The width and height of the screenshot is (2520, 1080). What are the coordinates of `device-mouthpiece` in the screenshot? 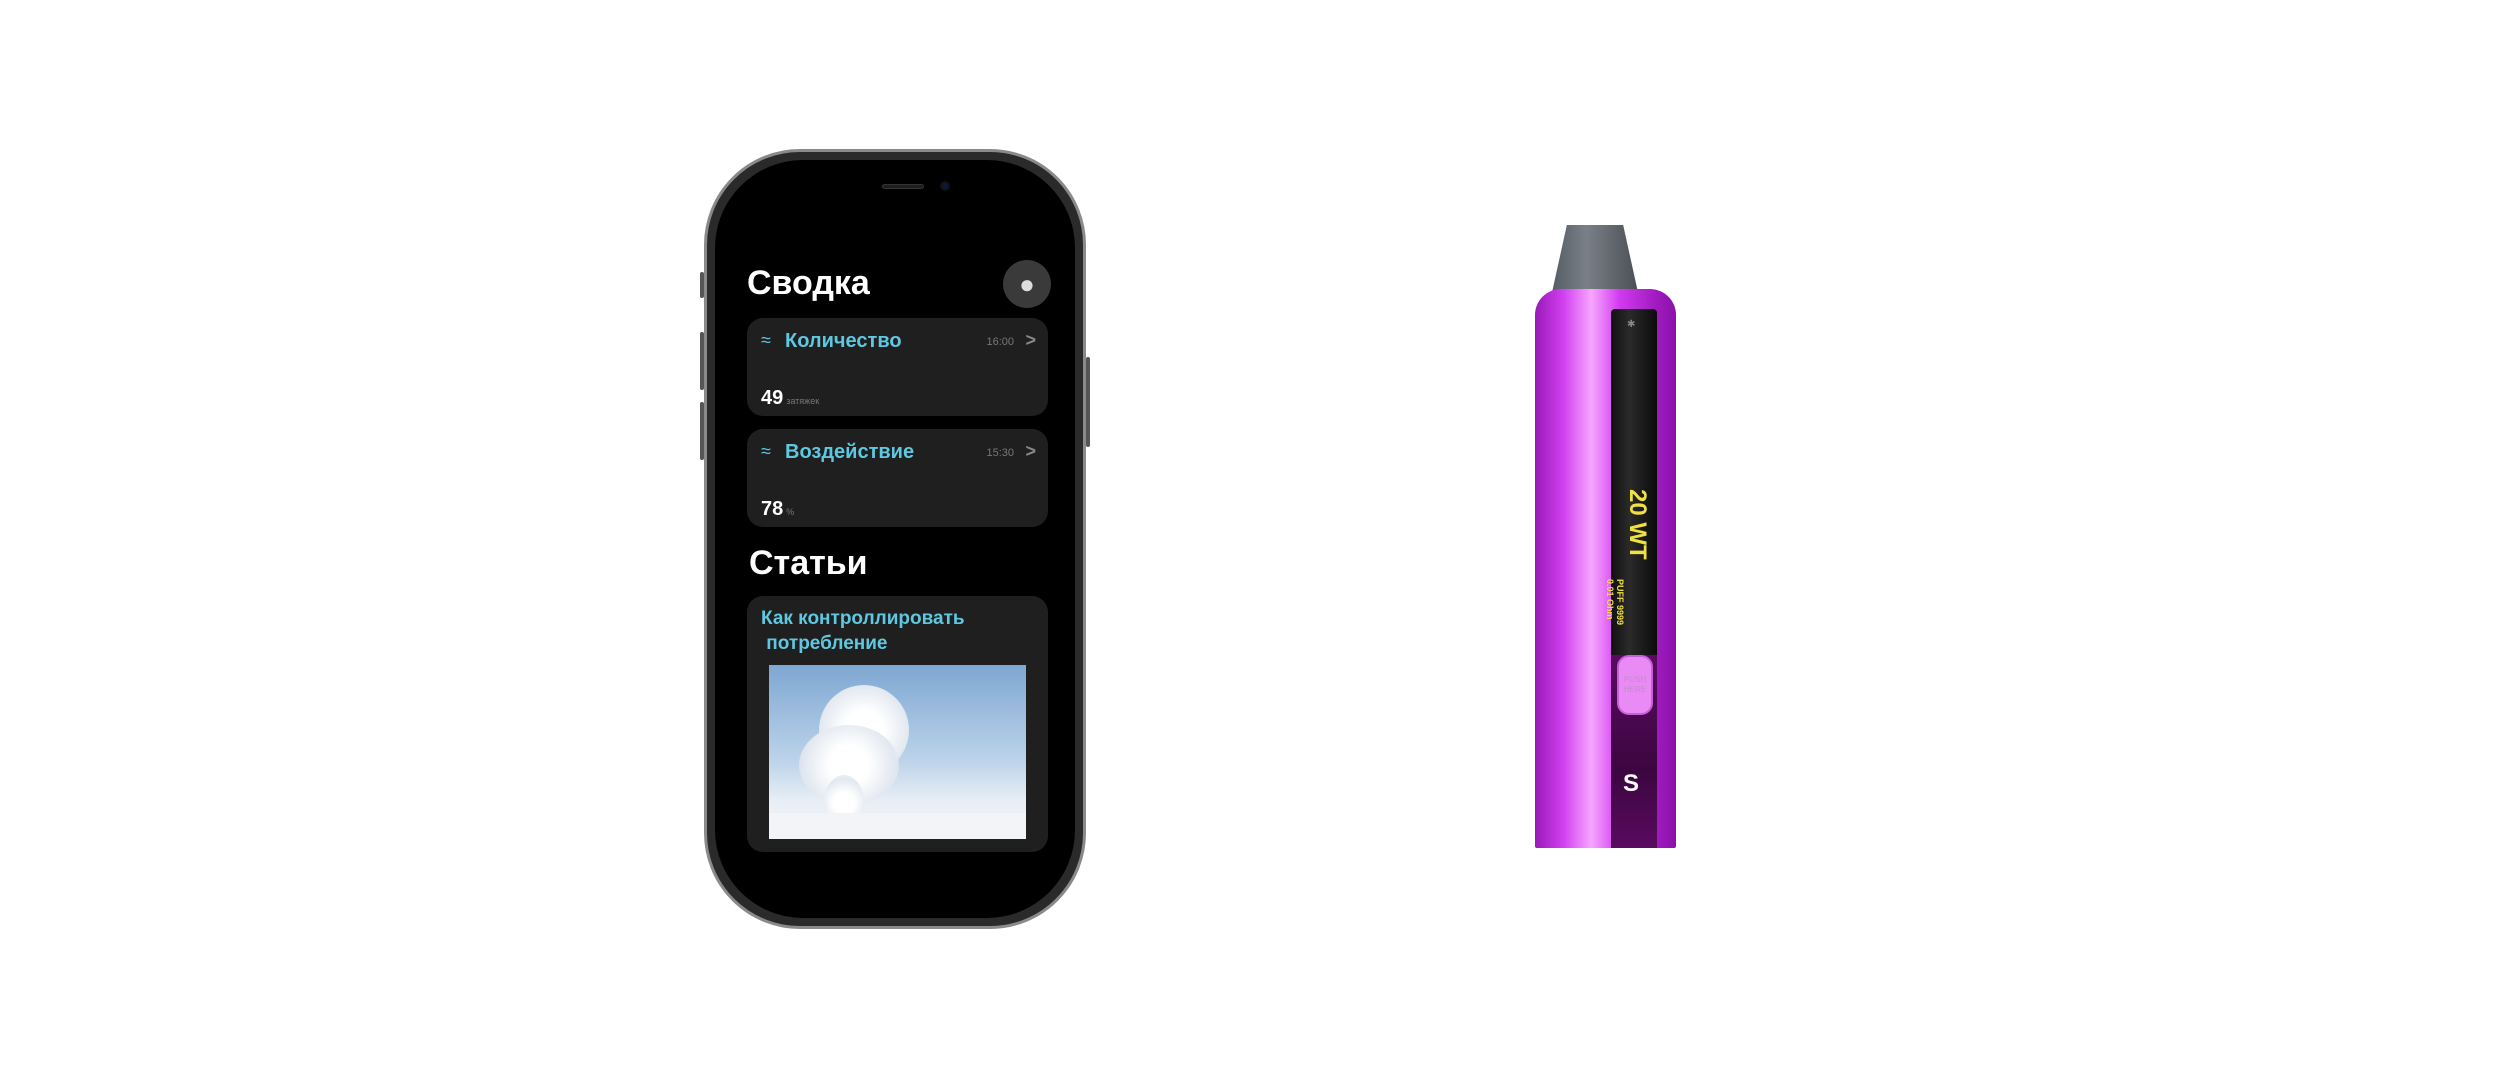 It's located at (1595, 261).